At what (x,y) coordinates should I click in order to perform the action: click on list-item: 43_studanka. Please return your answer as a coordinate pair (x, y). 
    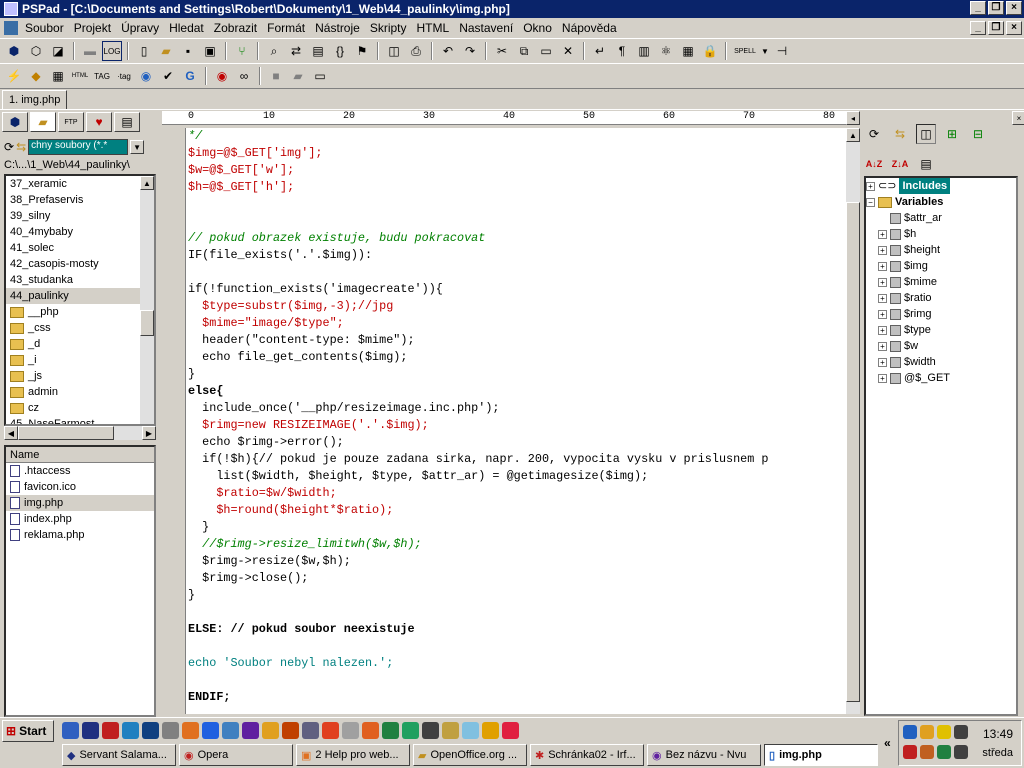
    Looking at the image, I should click on (80, 280).